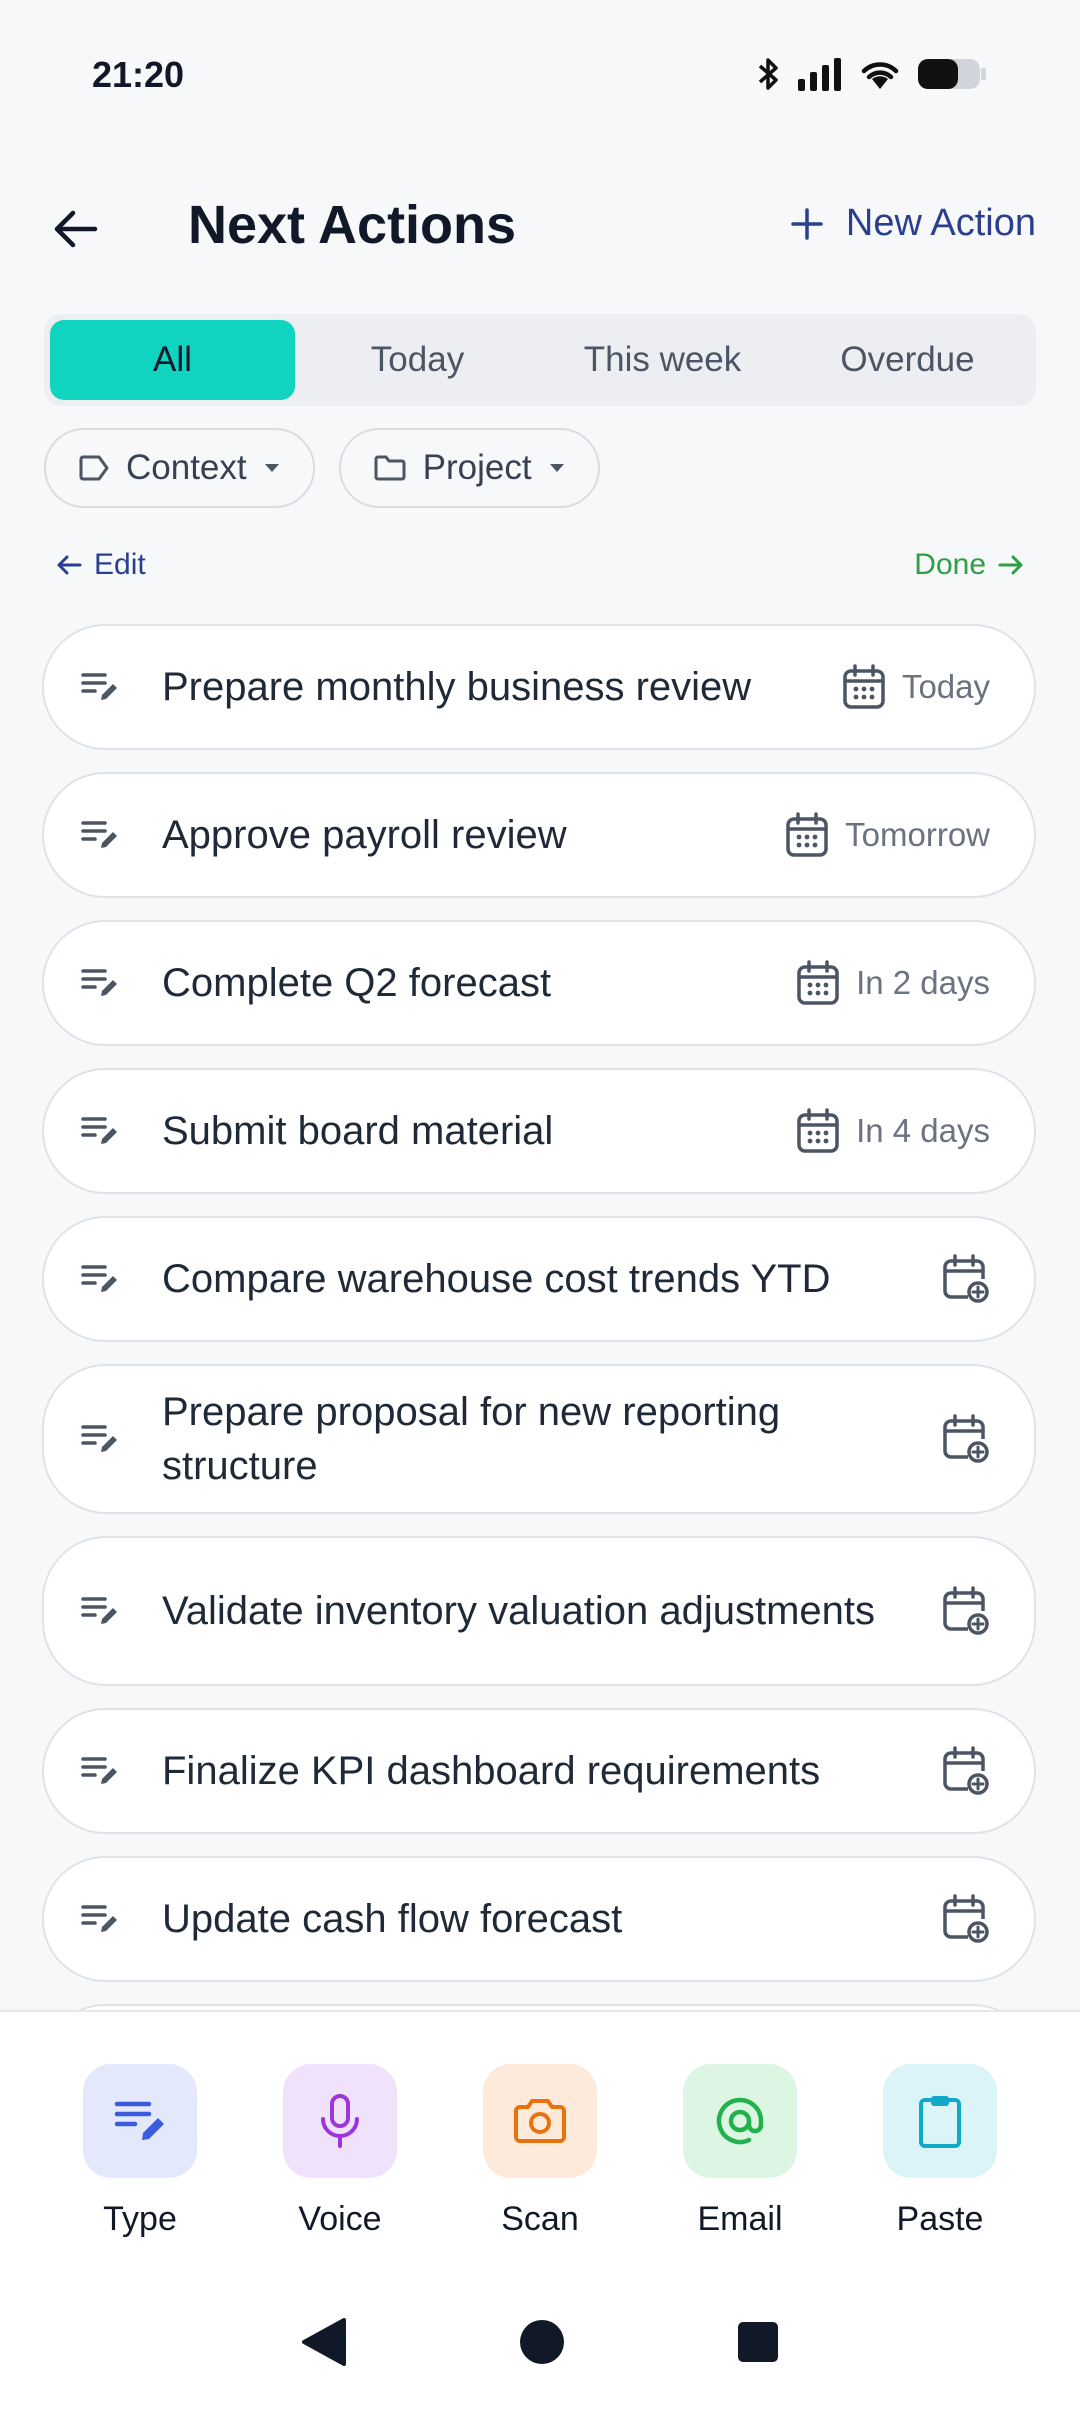 The width and height of the screenshot is (1080, 2424). I want to click on type-icon, so click(139, 2120).